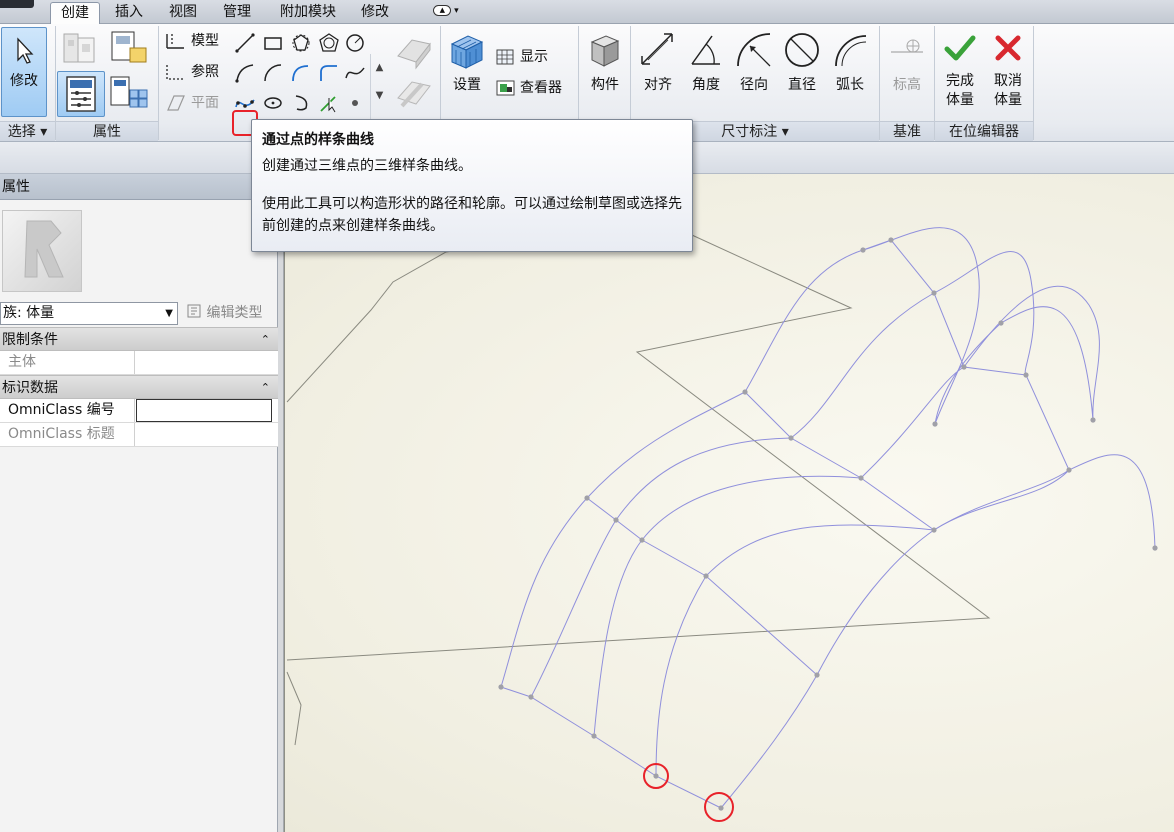 The height and width of the screenshot is (832, 1174). I want to click on pick-lines-icon, so click(329, 103).